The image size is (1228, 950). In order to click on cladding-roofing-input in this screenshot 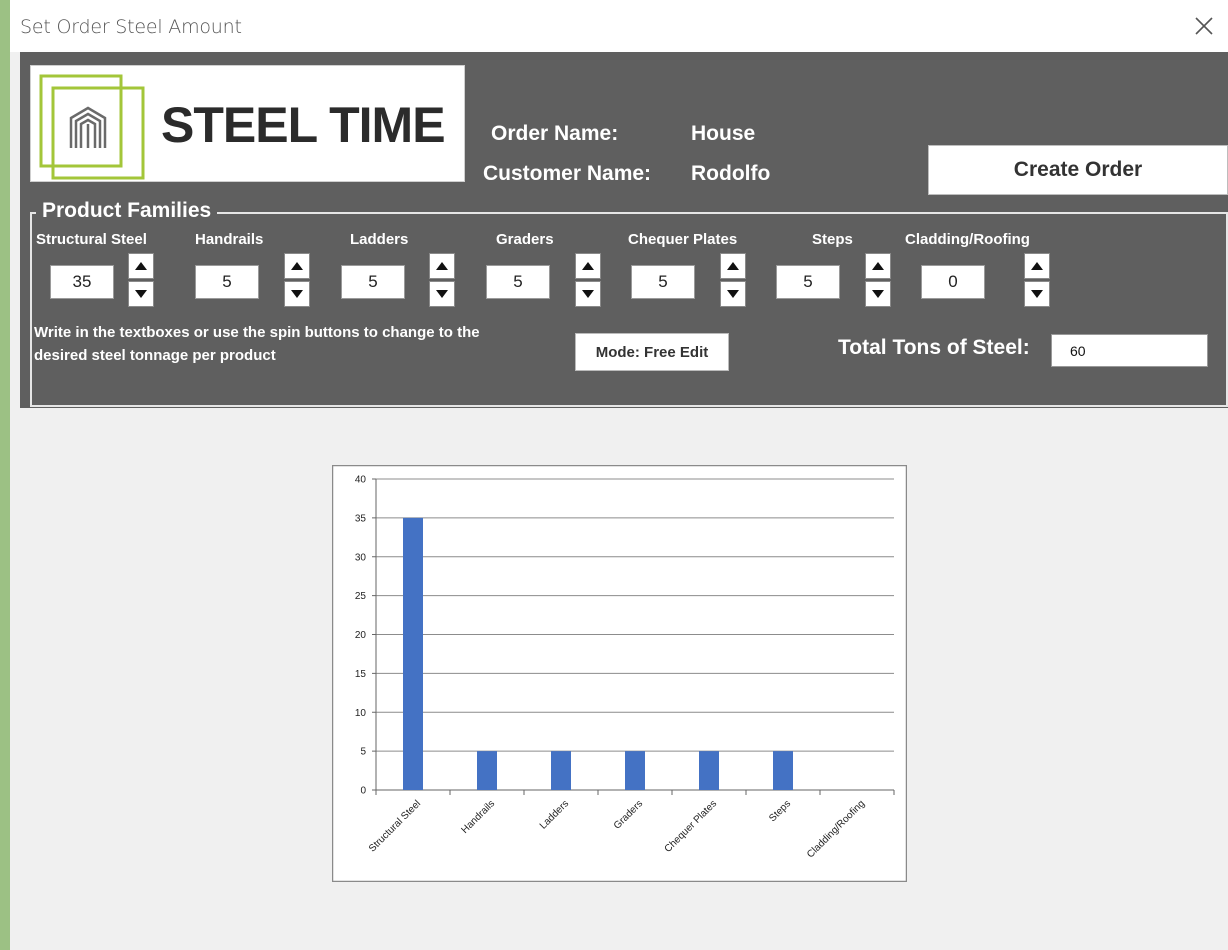, I will do `click(953, 282)`.